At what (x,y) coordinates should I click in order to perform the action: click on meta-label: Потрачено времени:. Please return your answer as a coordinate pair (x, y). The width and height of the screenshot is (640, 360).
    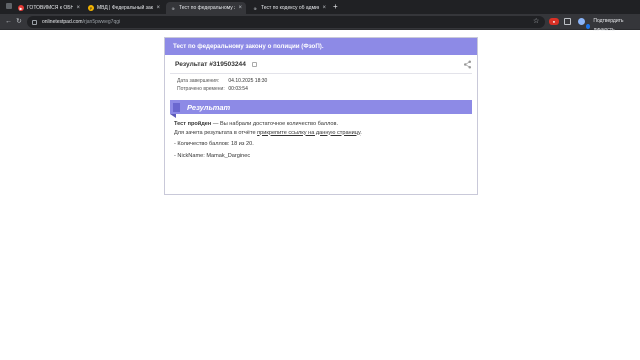
    Looking at the image, I should click on (201, 89).